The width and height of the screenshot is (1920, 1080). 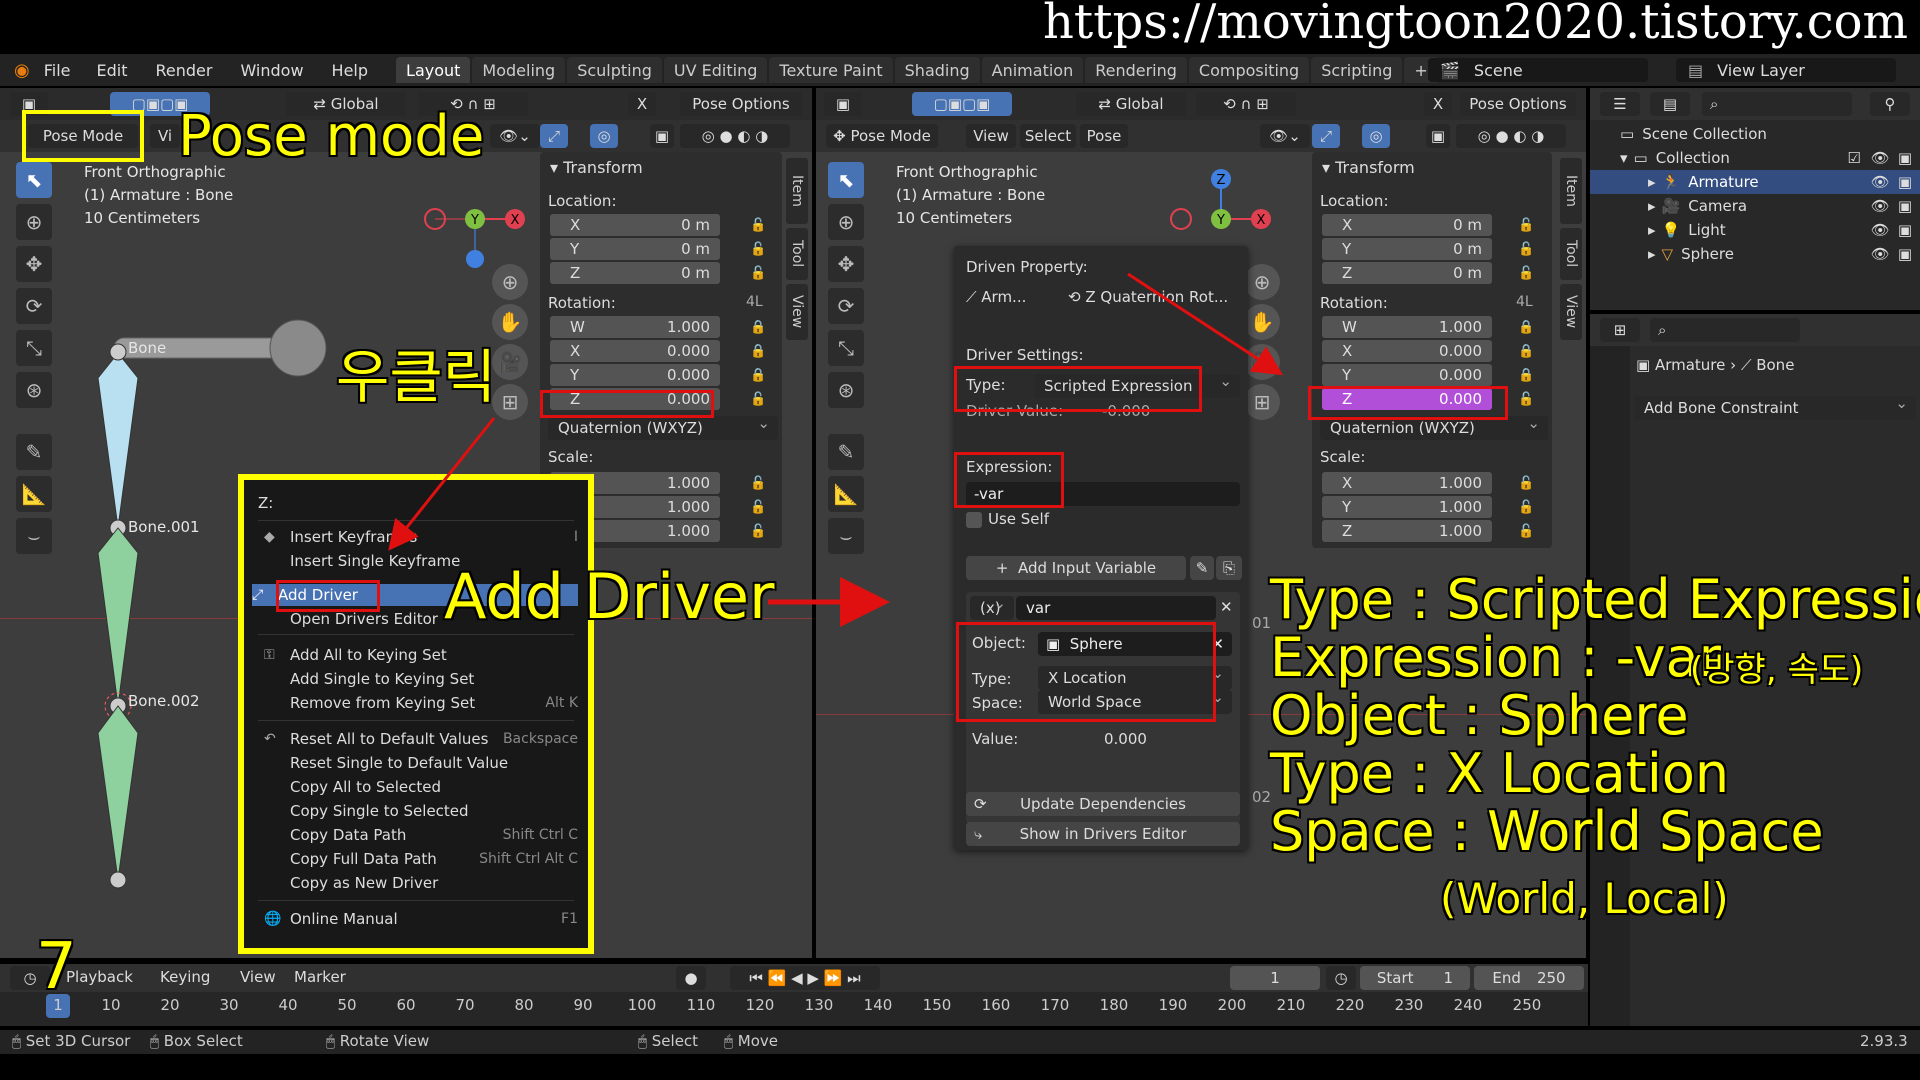 I want to click on arrow-to-add-driver, so click(x=442, y=484).